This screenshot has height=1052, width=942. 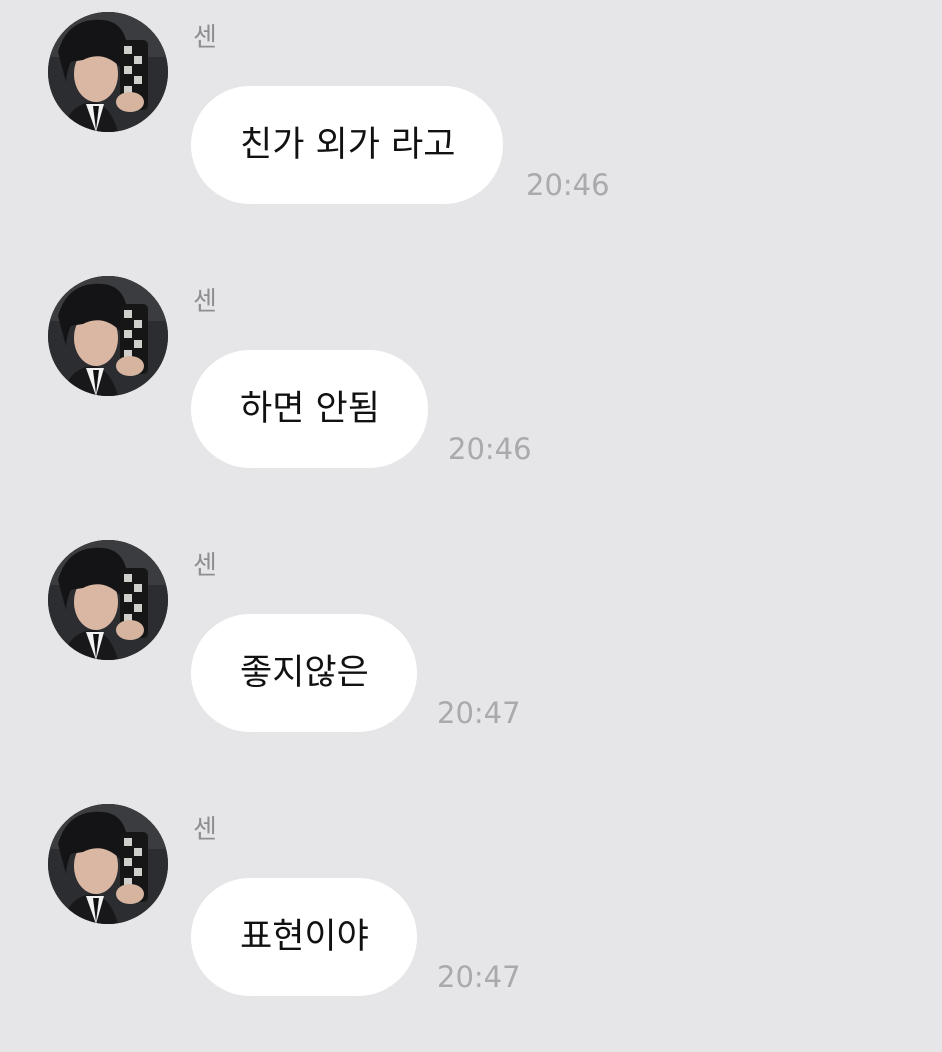 I want to click on message-bubble: 표현이야, so click(x=304, y=937).